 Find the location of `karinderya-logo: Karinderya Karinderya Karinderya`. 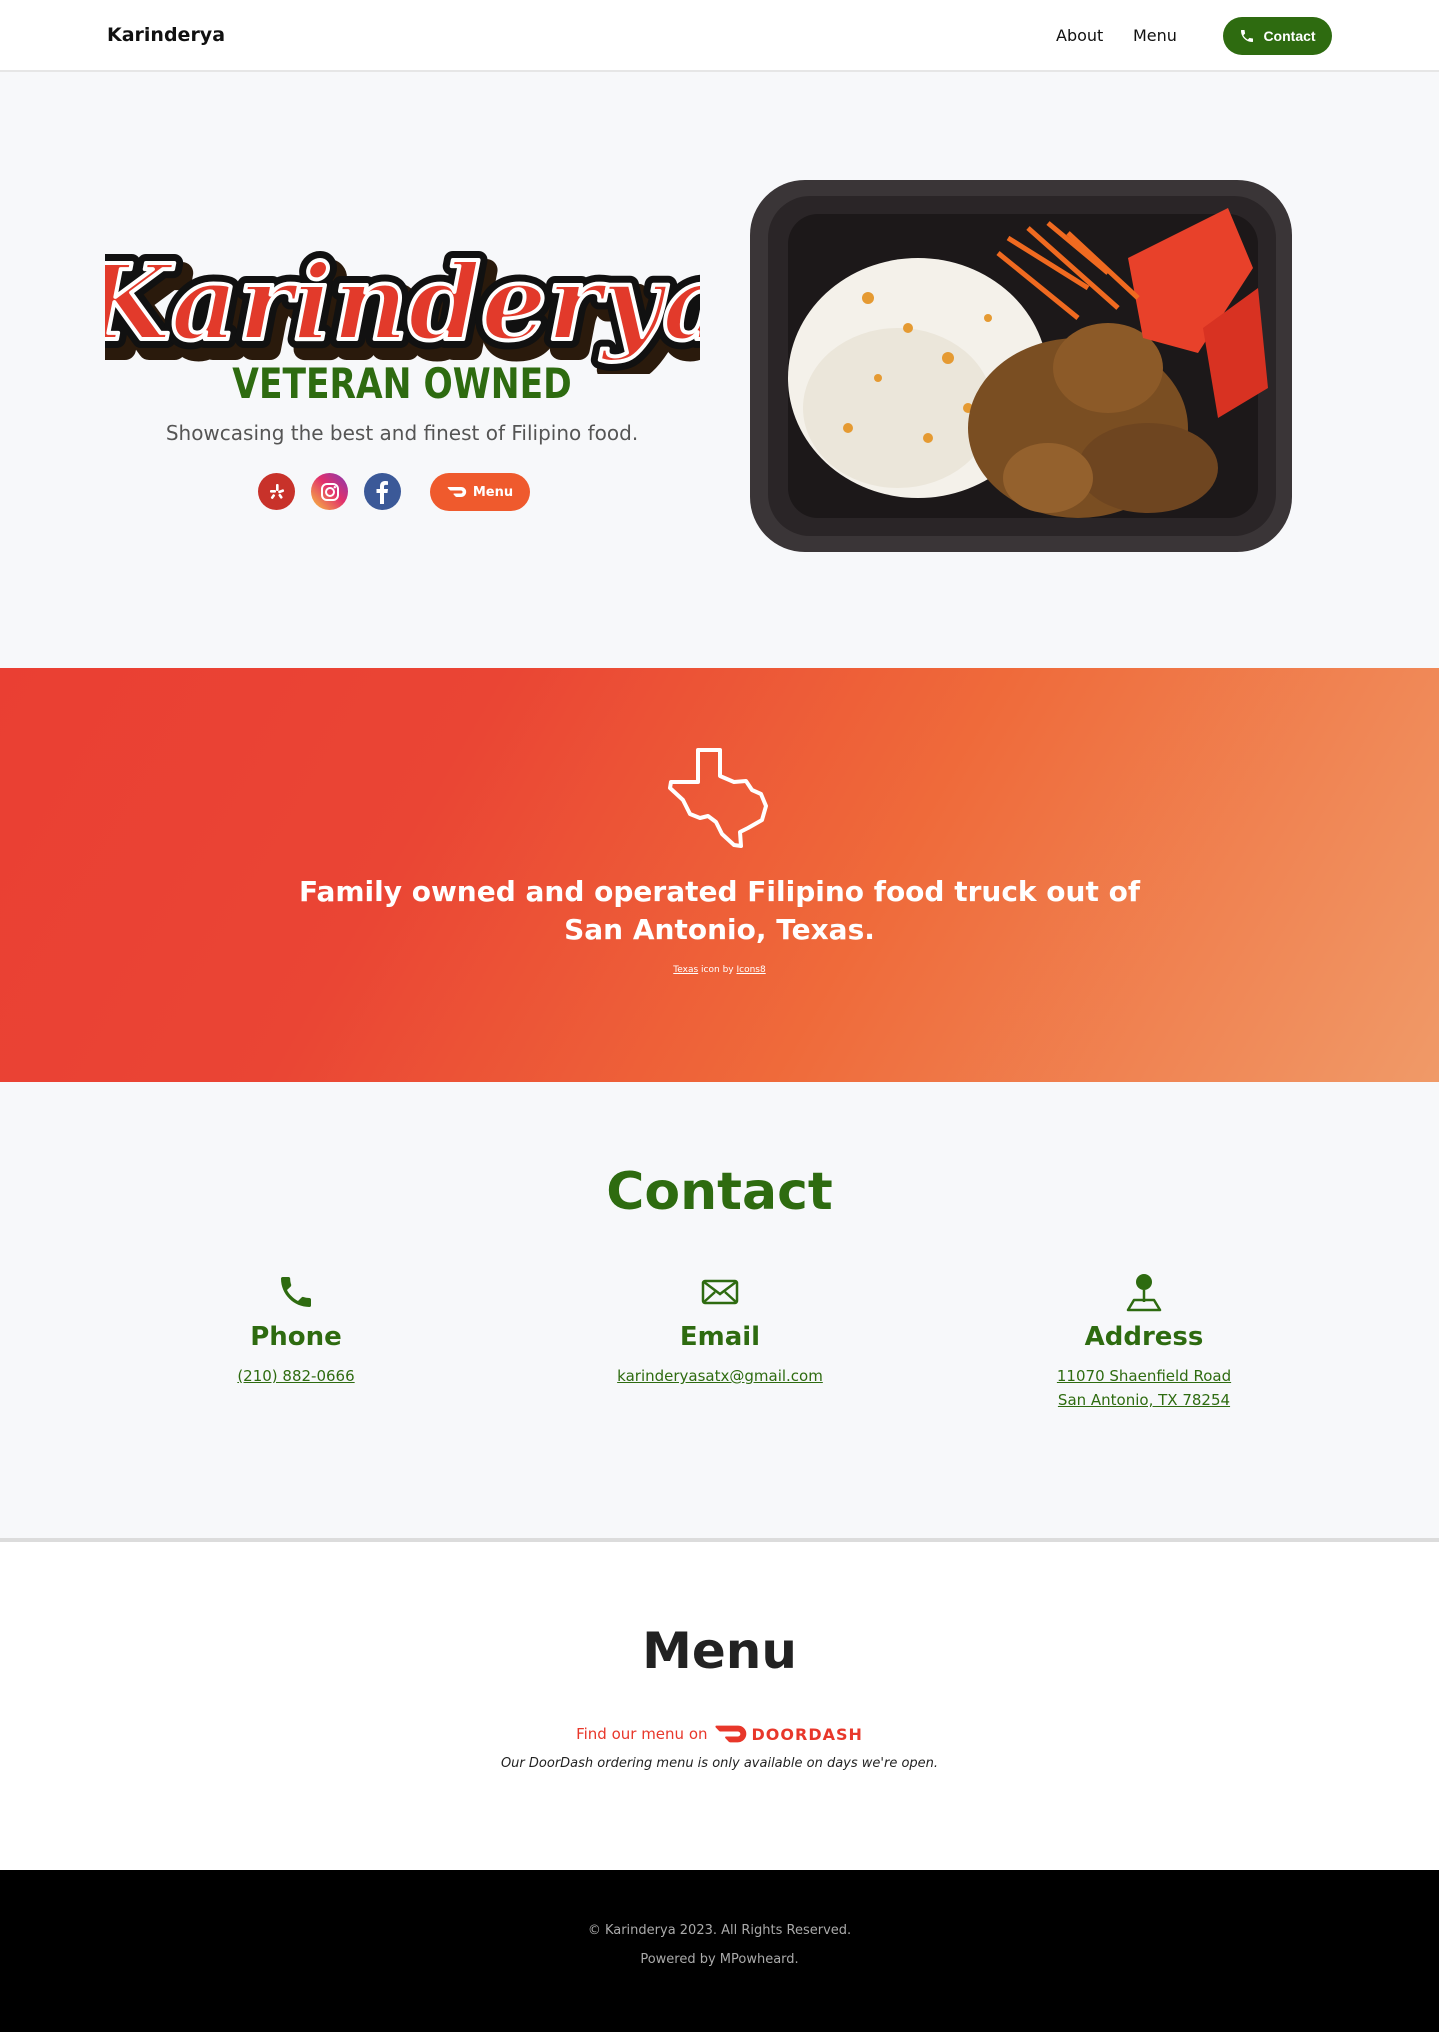

karinderya-logo: Karinderya Karinderya Karinderya is located at coordinates (402, 303).